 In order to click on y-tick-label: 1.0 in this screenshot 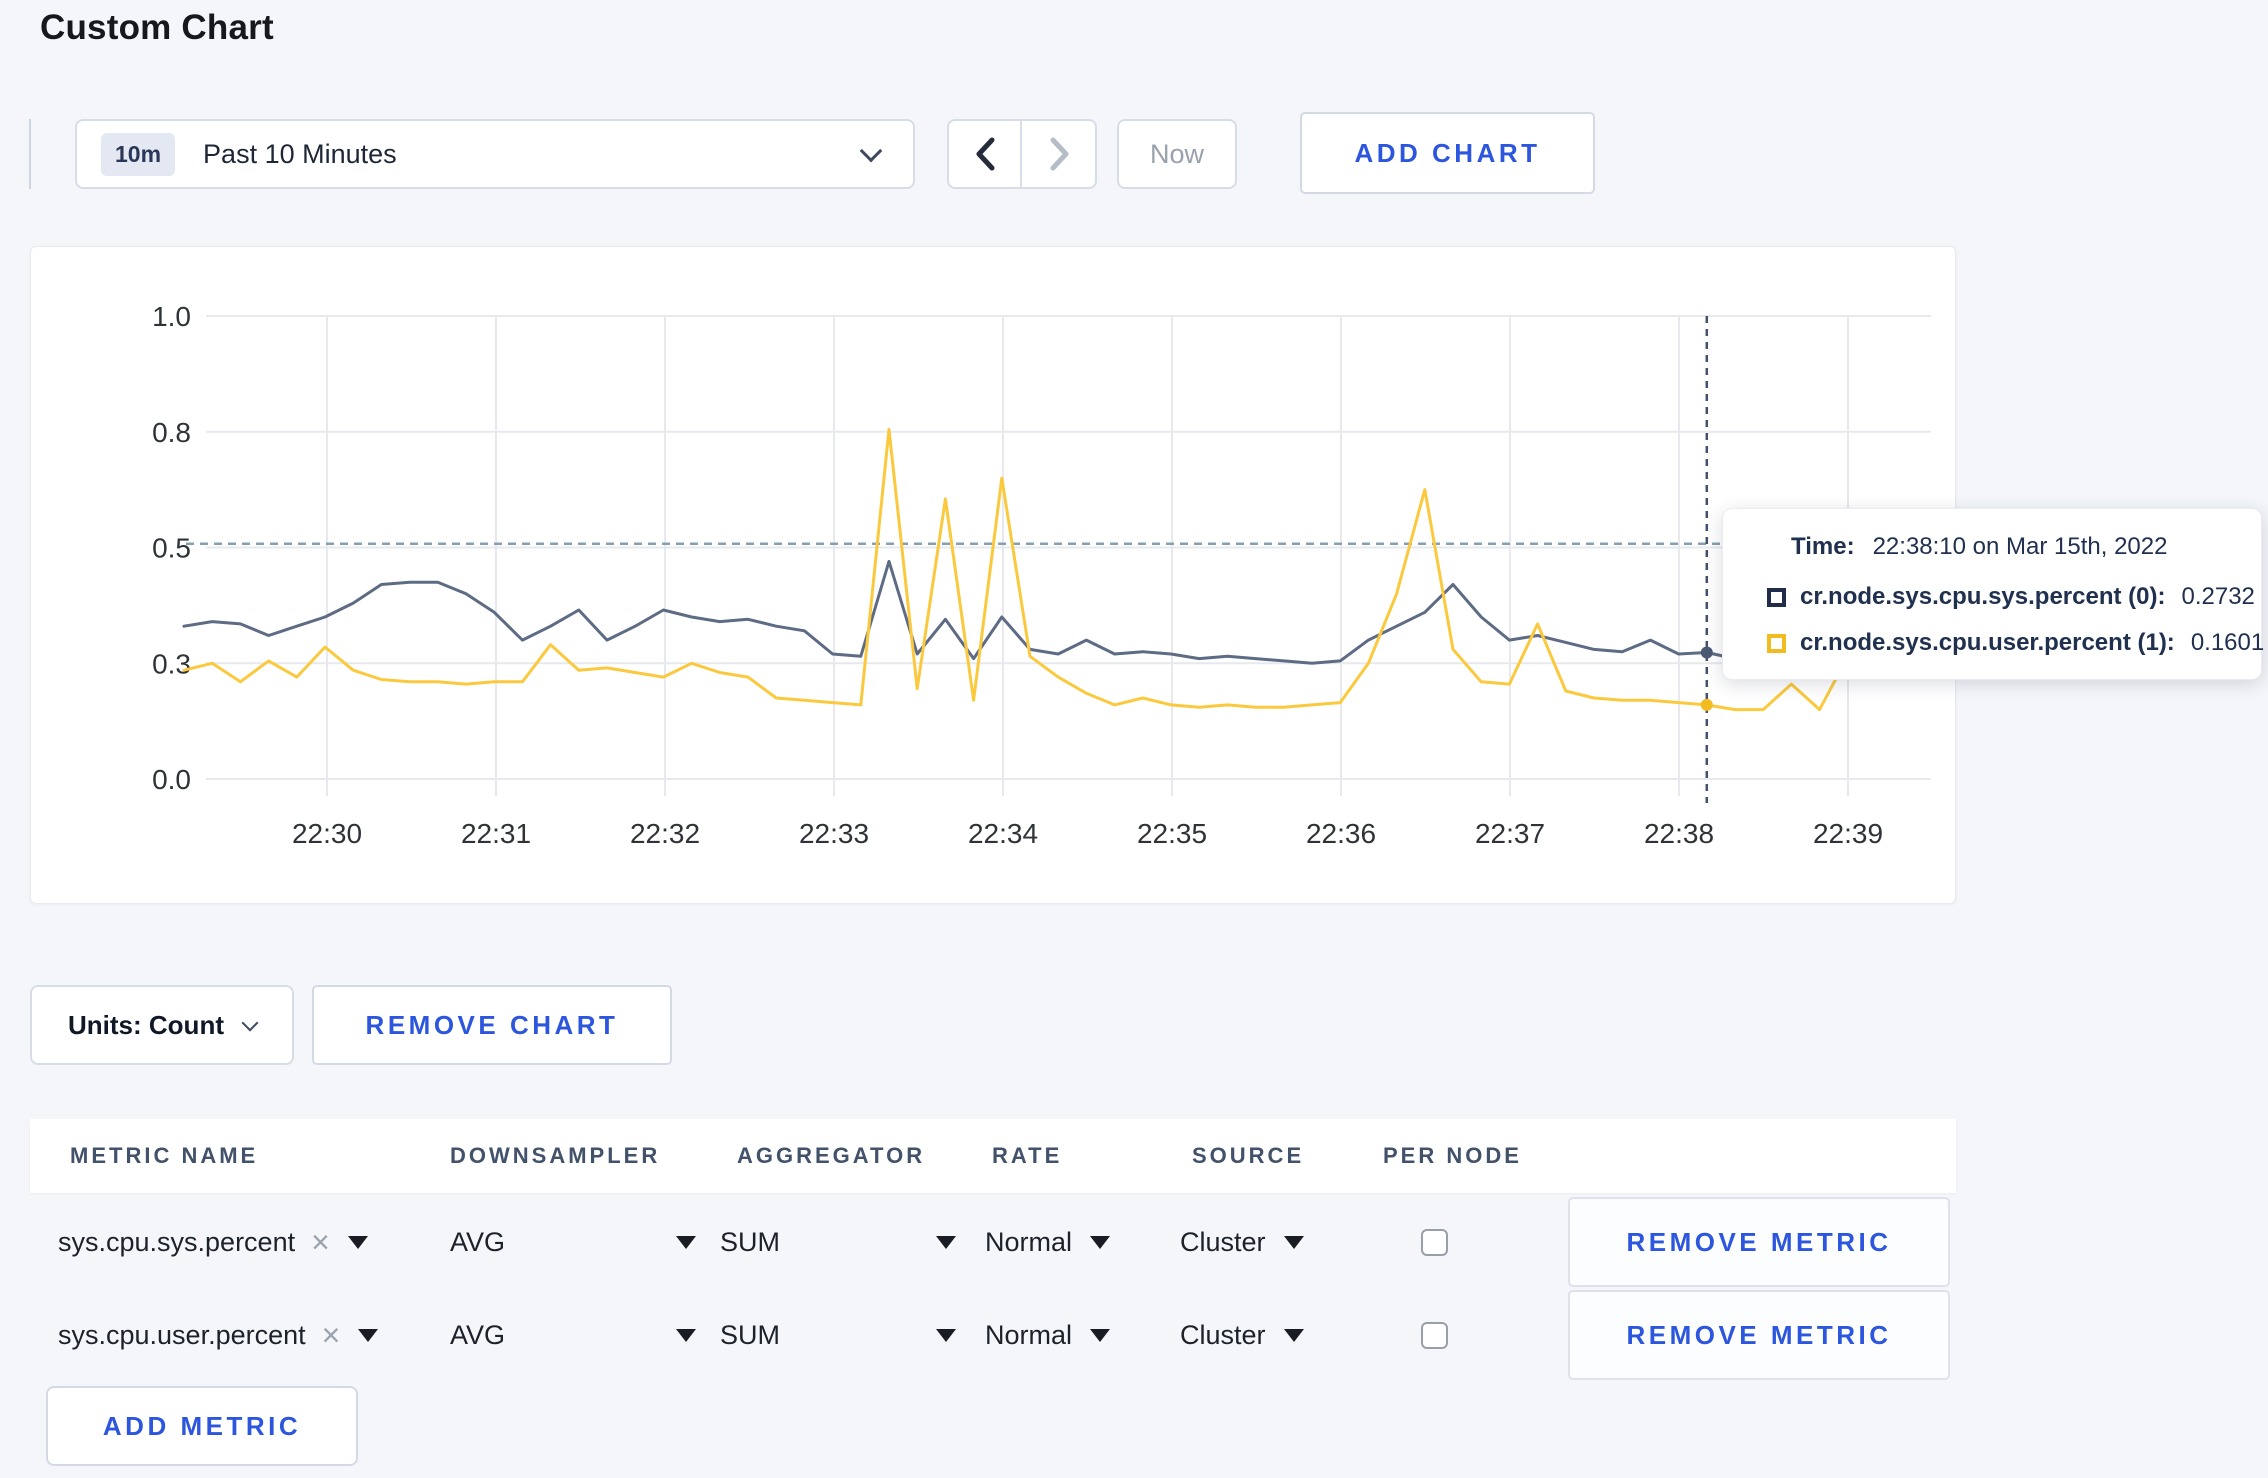, I will do `click(171, 316)`.